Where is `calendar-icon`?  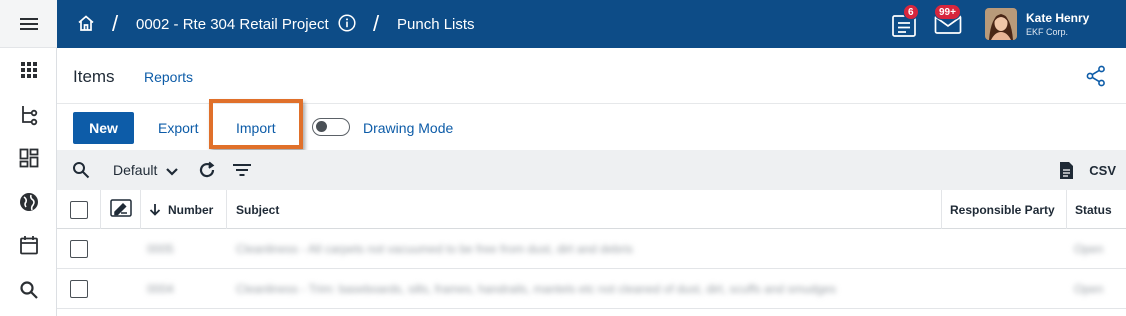
calendar-icon is located at coordinates (28, 245).